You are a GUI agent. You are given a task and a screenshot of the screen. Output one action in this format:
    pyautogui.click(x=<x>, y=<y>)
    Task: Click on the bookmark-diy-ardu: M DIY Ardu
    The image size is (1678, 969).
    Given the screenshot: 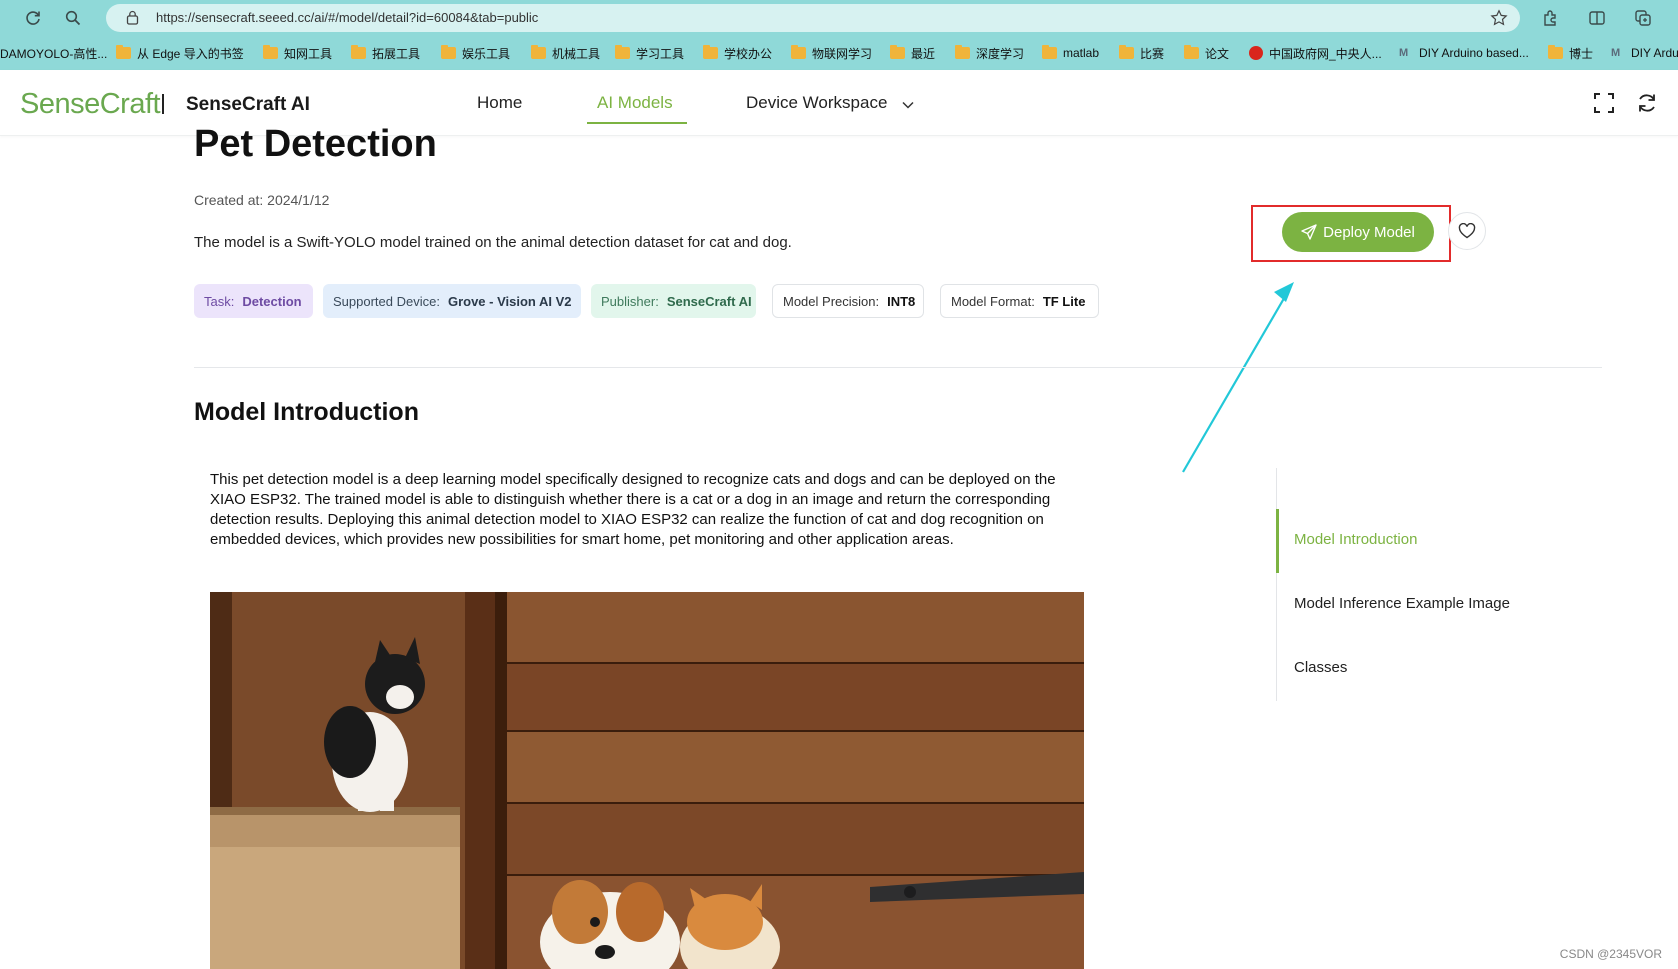 What is the action you would take?
    pyautogui.click(x=1644, y=53)
    